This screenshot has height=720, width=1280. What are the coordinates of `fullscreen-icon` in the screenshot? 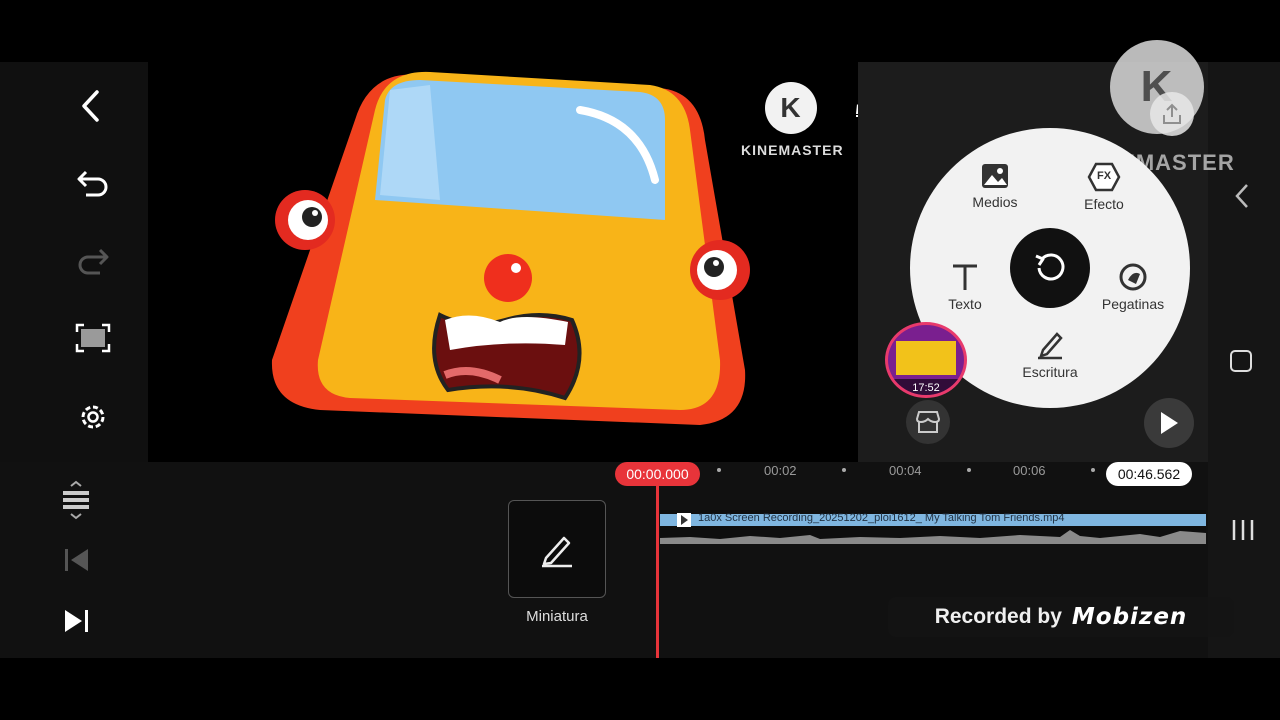 It's located at (93, 338).